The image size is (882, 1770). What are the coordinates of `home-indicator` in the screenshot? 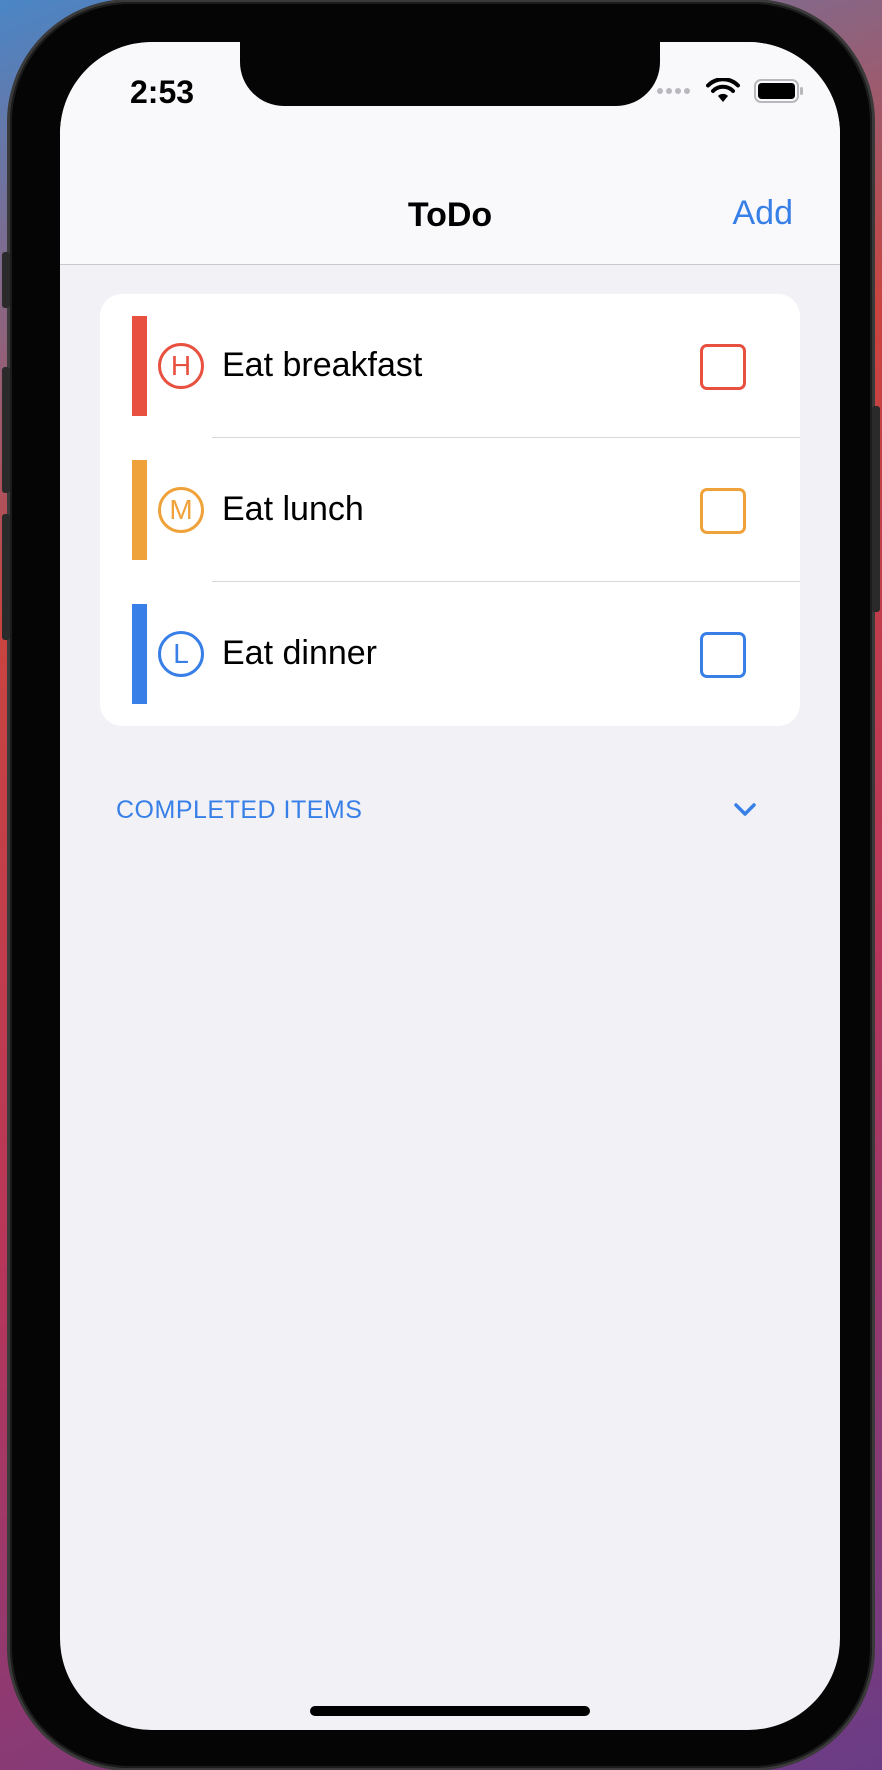 It's located at (450, 1711).